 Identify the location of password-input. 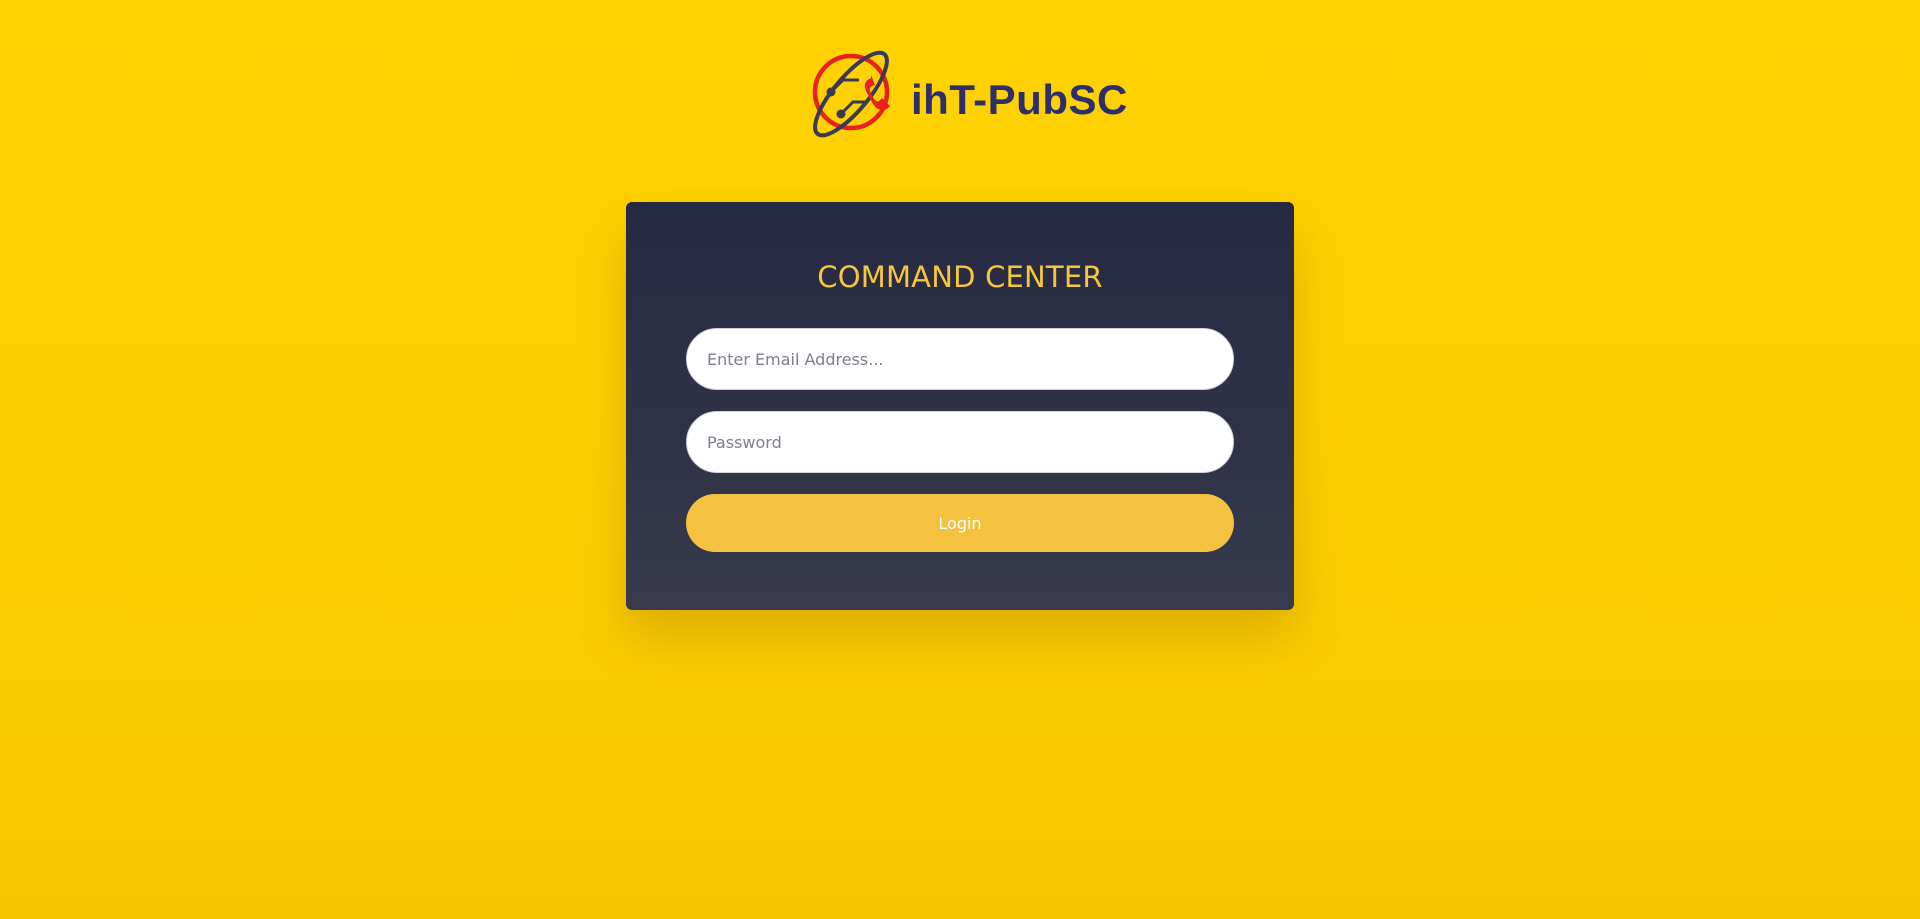
(960, 442).